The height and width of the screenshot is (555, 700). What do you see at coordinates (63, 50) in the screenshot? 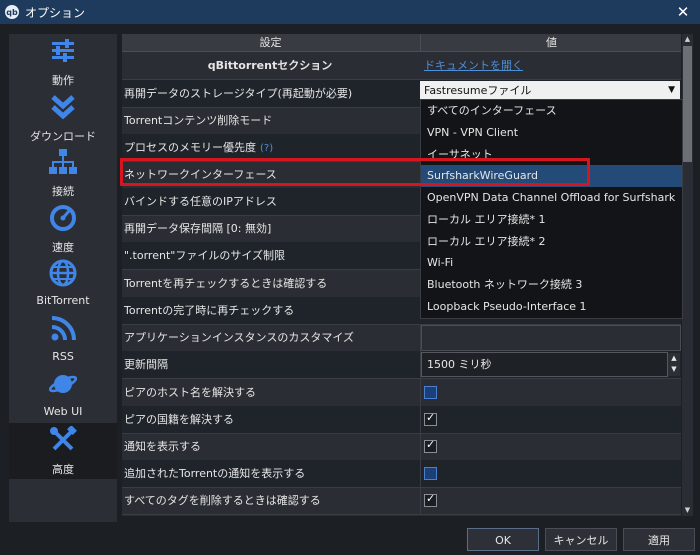
I see `sliders-icon` at bounding box center [63, 50].